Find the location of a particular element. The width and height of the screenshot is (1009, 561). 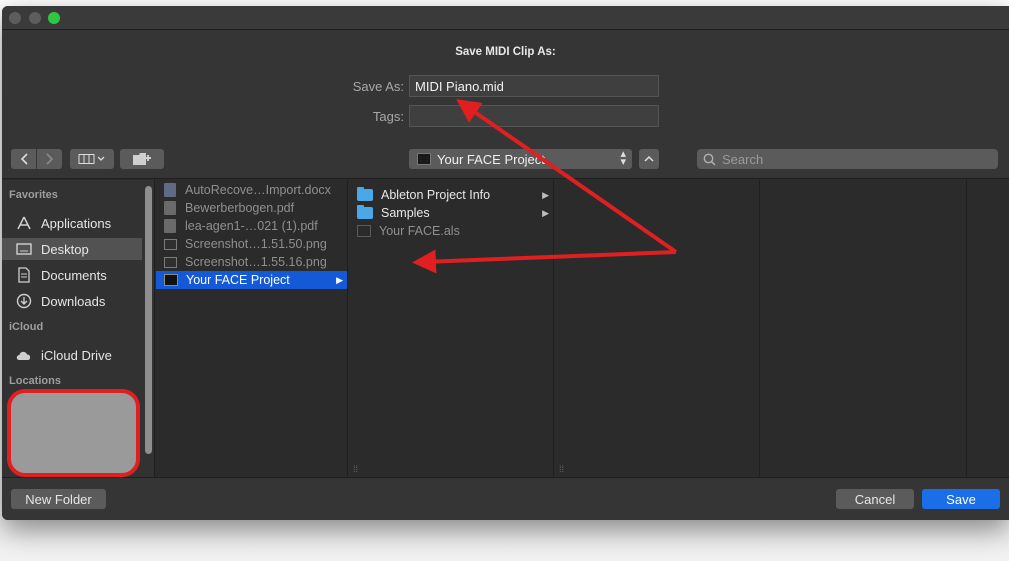

file-name: Screenshot…1.55.16.png is located at coordinates (256, 262).